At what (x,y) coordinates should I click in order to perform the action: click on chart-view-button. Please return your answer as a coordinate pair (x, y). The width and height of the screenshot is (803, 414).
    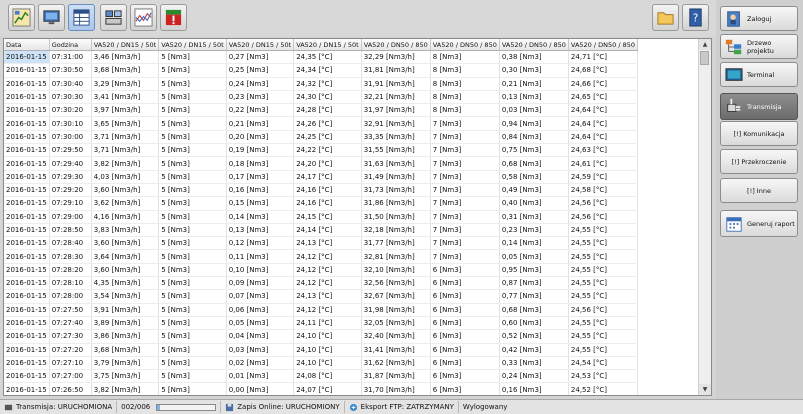
    Looking at the image, I should click on (21, 17).